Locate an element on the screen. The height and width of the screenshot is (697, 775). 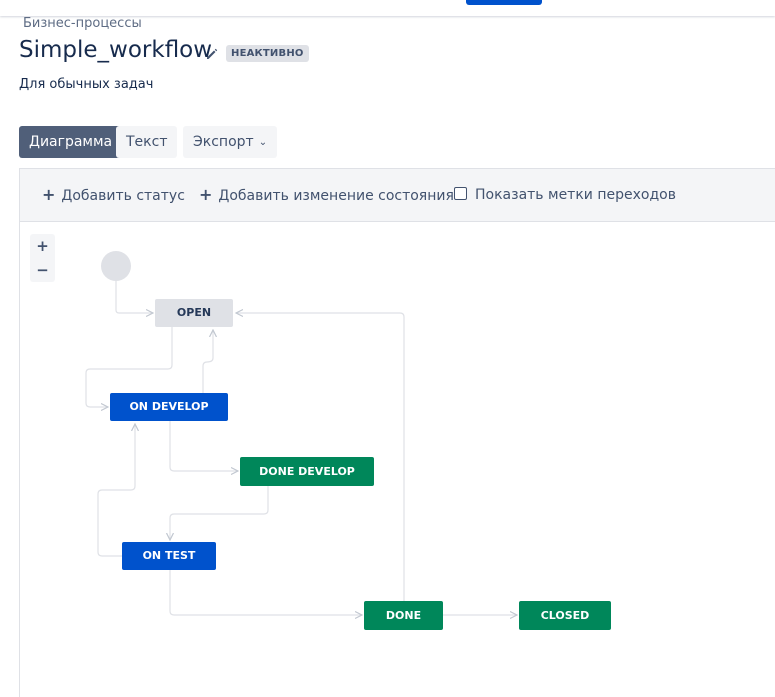
transition-ontest-done is located at coordinates (265, 592).